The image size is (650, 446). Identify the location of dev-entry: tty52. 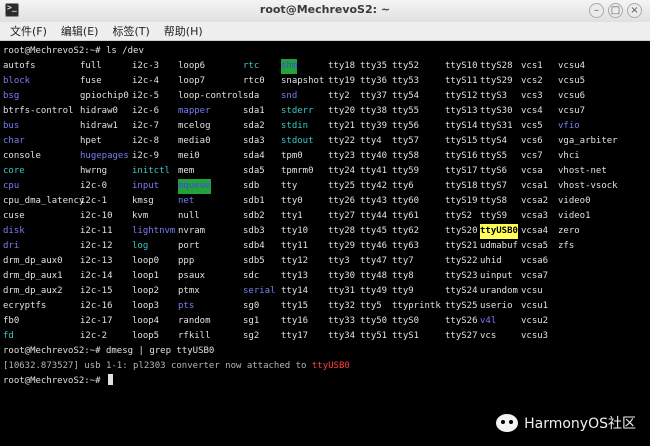
(406, 66).